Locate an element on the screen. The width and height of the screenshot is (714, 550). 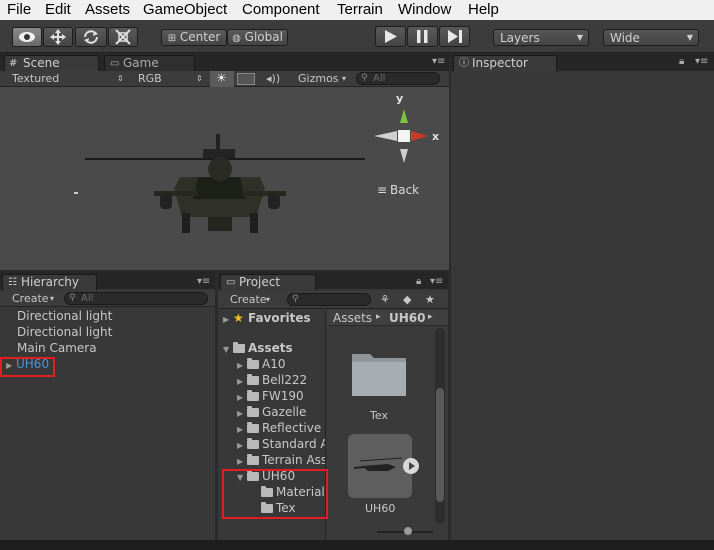
space-mode-button: ◍ Global is located at coordinates (257, 37).